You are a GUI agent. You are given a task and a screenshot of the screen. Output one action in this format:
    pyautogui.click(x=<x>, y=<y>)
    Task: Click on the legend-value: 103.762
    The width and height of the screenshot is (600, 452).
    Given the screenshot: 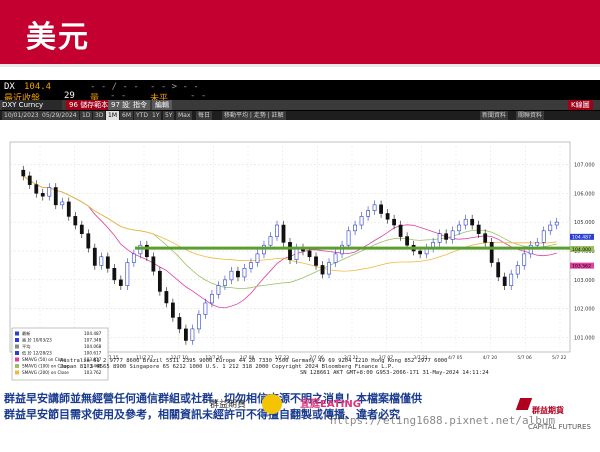 What is the action you would take?
    pyautogui.click(x=93, y=372)
    